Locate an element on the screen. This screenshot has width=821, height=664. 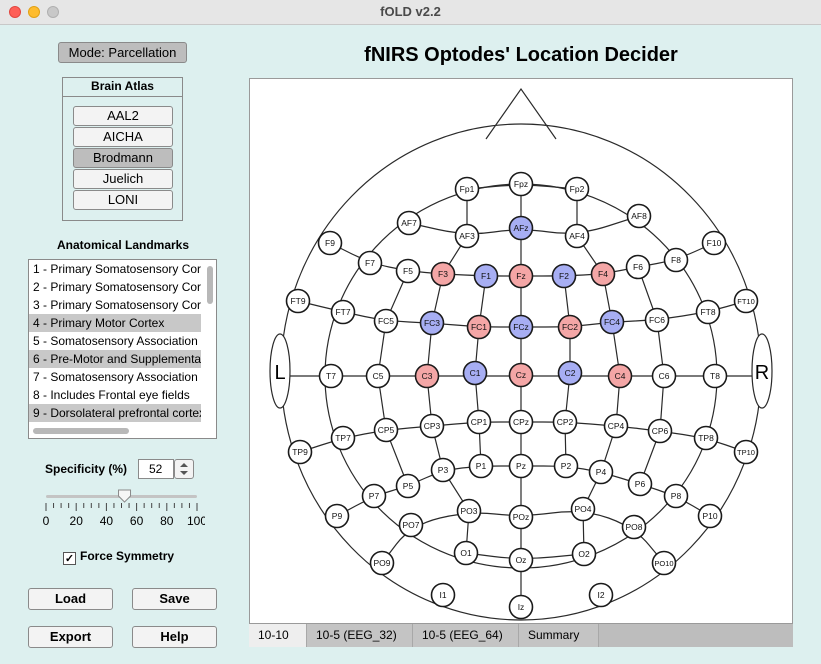
electrode-c5: C5 is located at coordinates (378, 376).